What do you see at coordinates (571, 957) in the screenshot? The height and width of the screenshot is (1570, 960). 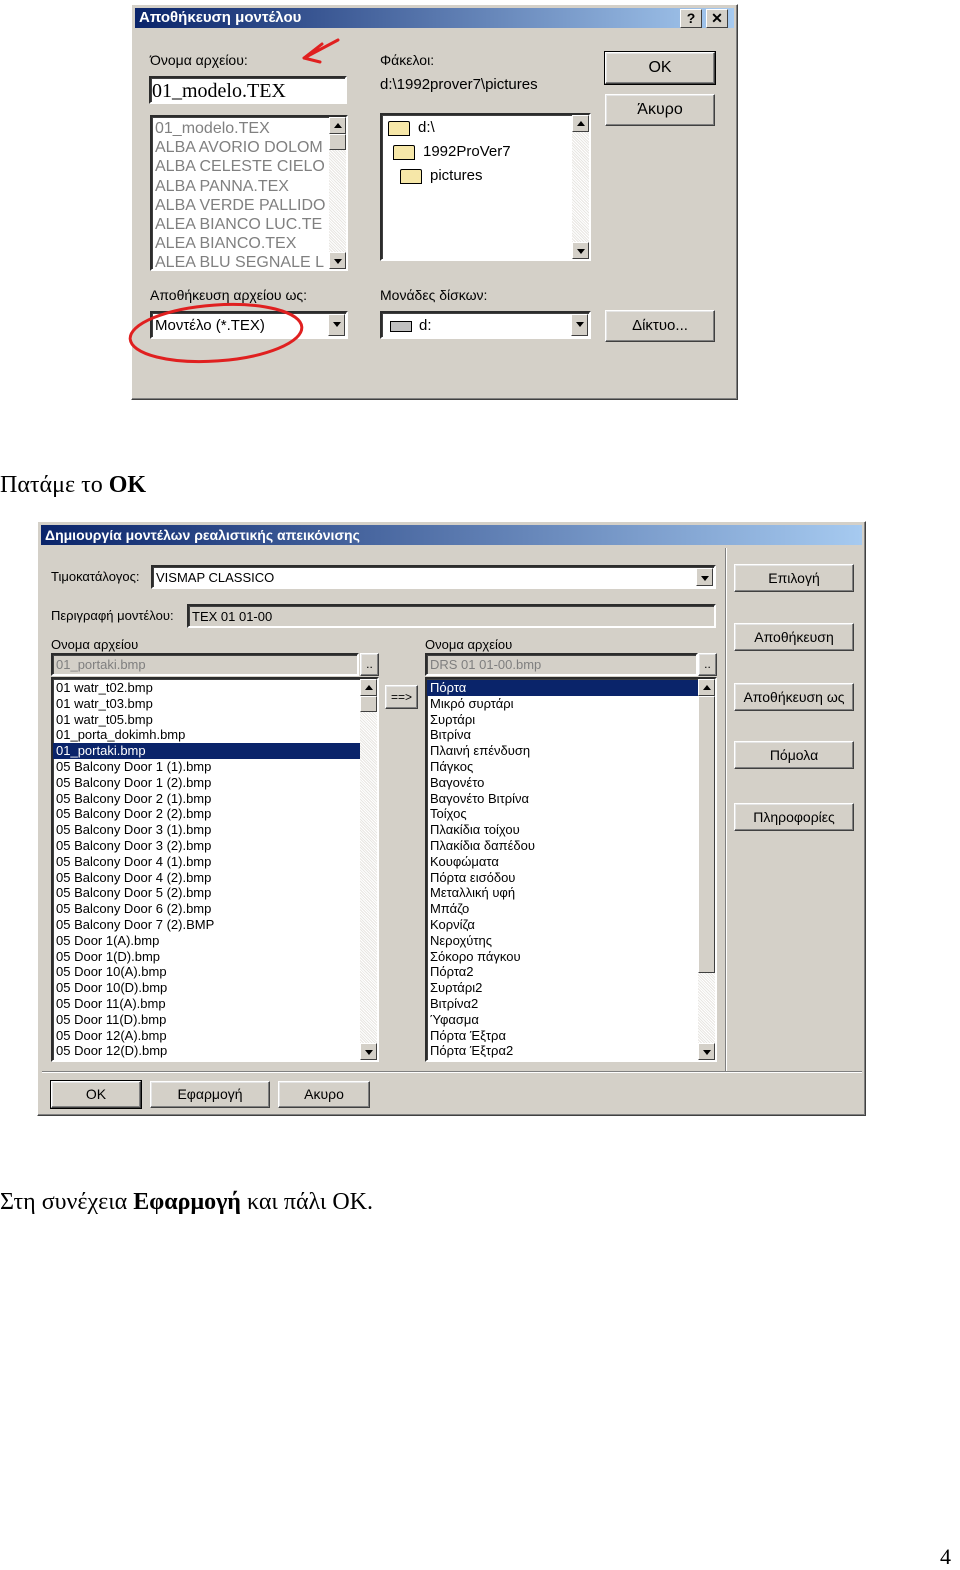 I see `list-item: Σόκορο πάγκου` at bounding box center [571, 957].